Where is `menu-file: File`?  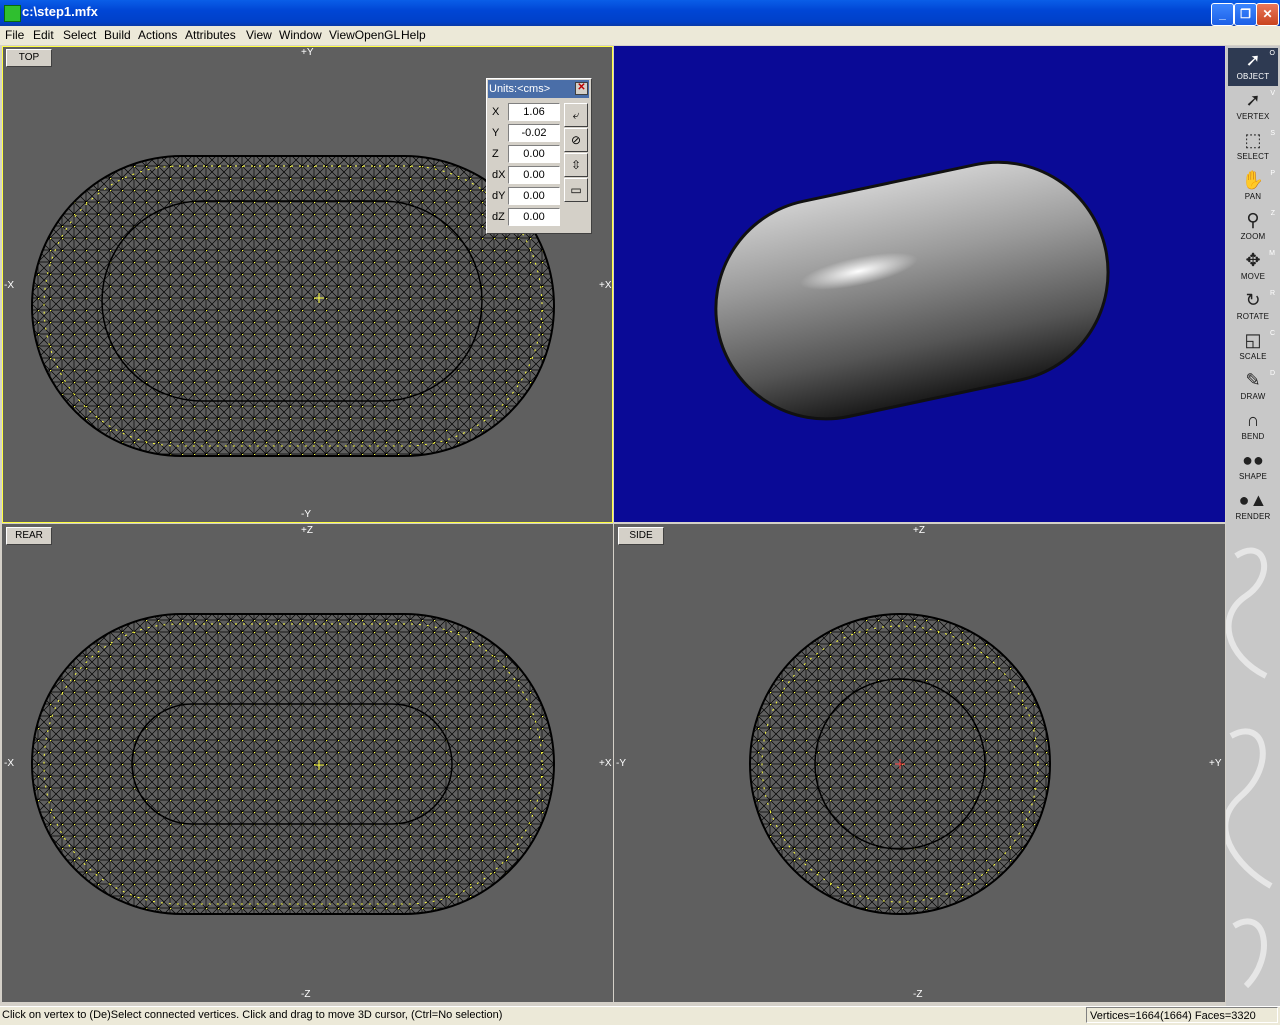
menu-file: File is located at coordinates (14, 35).